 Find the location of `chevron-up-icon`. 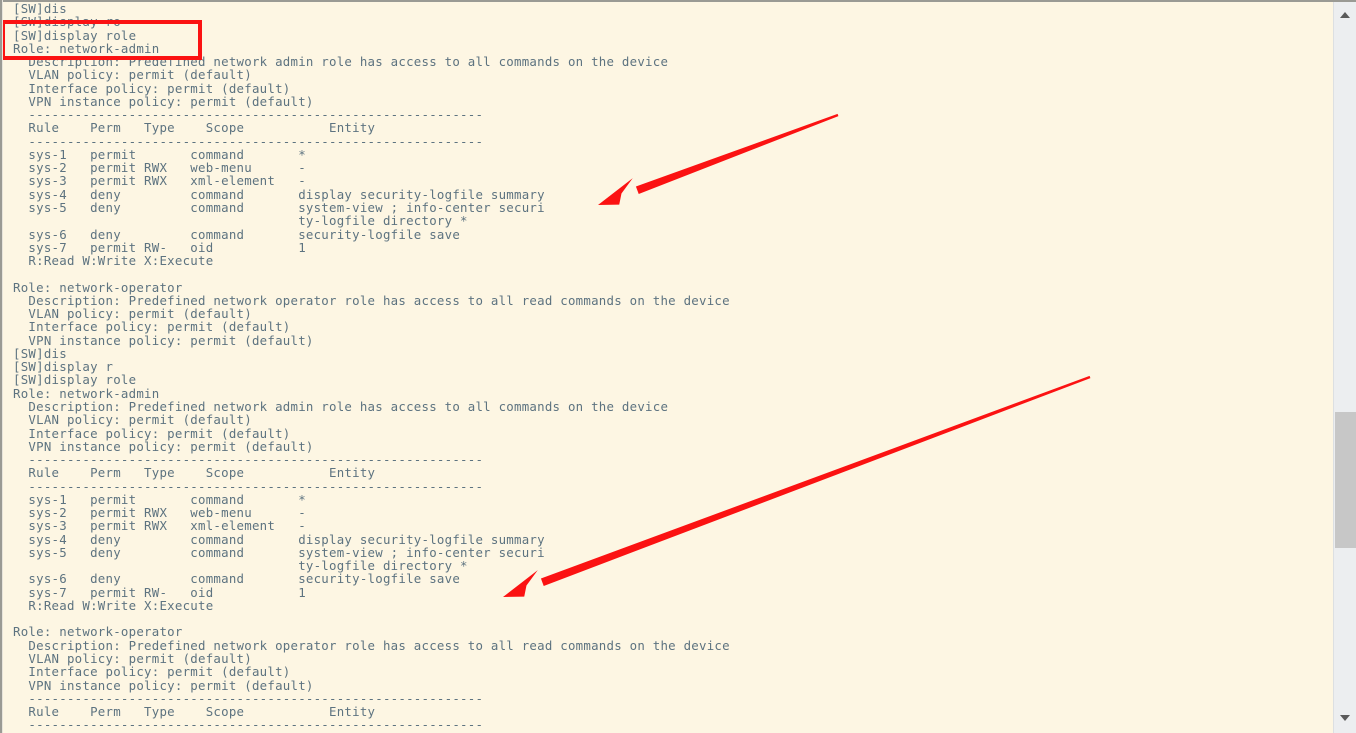

chevron-up-icon is located at coordinates (1345, 15).